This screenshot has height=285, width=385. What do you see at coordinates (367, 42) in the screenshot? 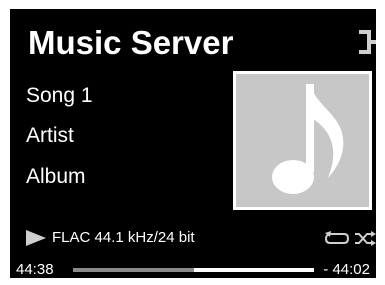
I see `input-source-icon` at bounding box center [367, 42].